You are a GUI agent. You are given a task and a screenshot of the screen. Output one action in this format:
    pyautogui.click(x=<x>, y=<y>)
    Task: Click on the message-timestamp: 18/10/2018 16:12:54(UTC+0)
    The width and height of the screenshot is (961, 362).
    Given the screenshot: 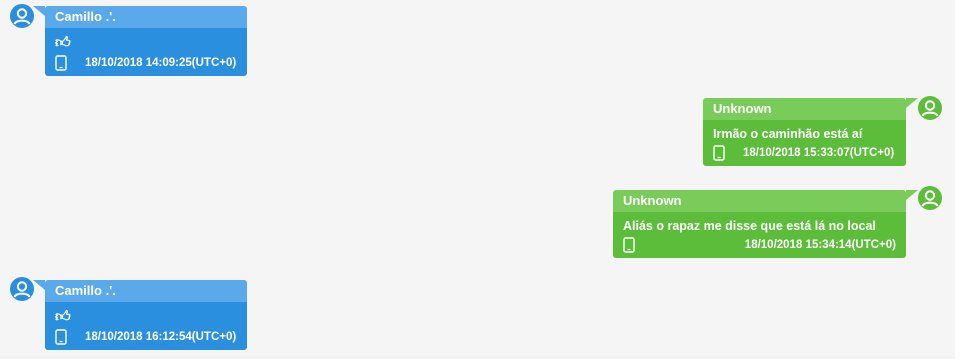 What is the action you would take?
    pyautogui.click(x=161, y=337)
    